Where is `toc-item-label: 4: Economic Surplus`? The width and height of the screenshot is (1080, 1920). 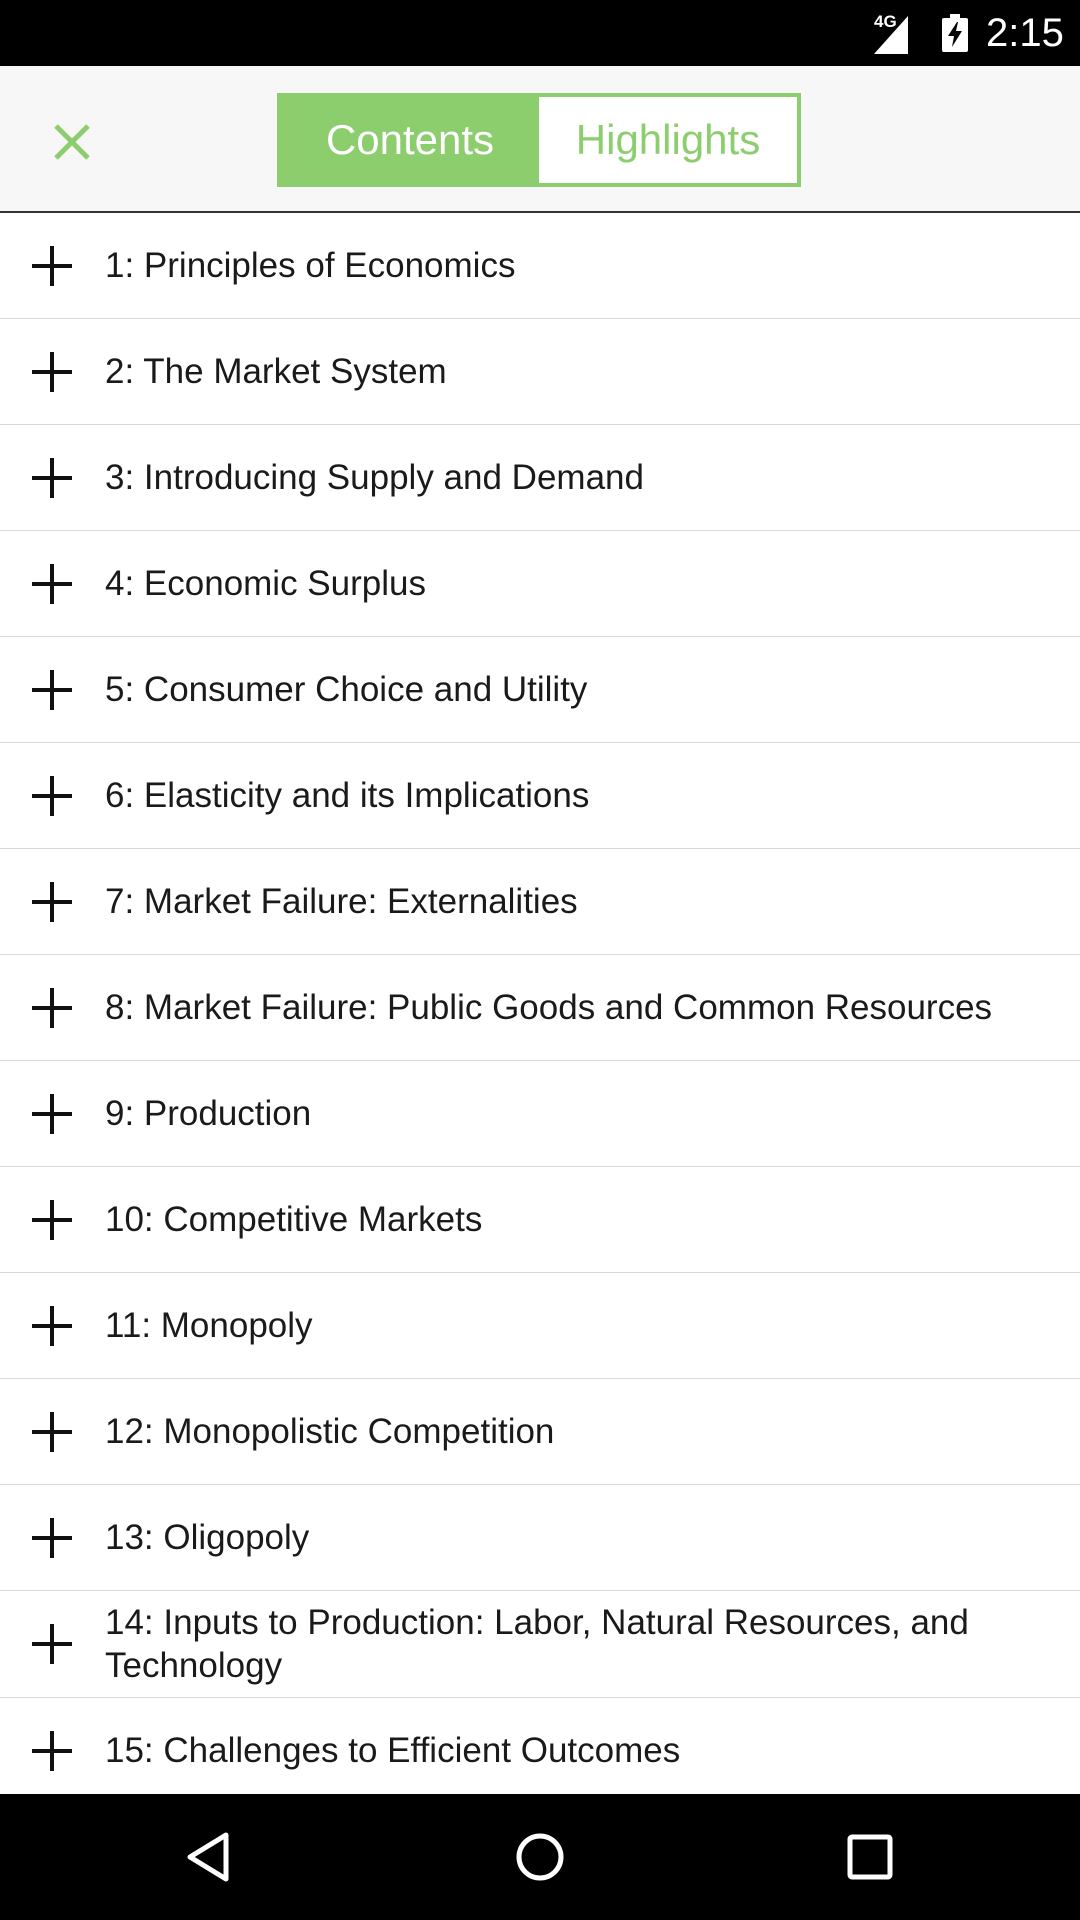 toc-item-label: 4: Economic Surplus is located at coordinates (265, 583).